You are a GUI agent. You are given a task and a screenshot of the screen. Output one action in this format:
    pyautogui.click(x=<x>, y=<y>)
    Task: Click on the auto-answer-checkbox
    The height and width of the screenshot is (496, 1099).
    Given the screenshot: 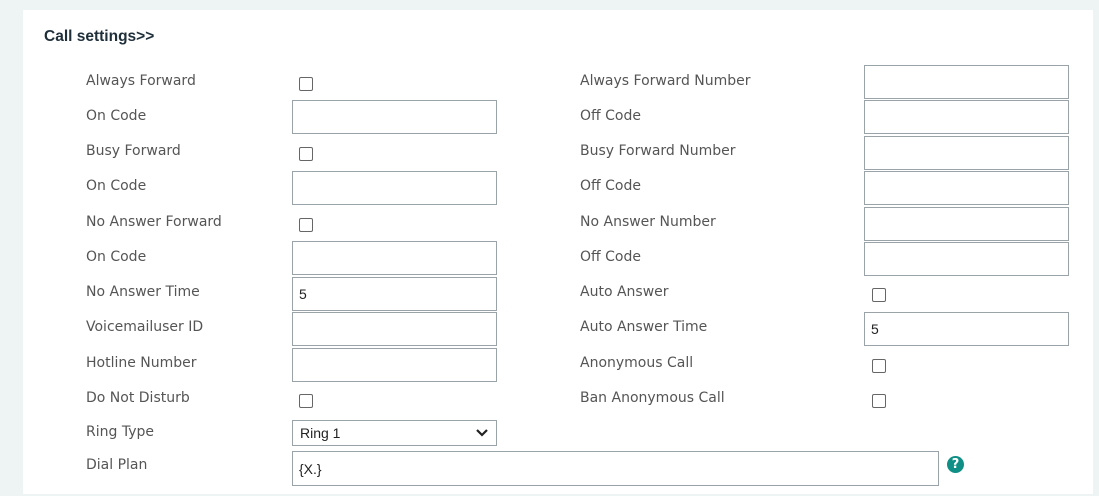 What is the action you would take?
    pyautogui.click(x=879, y=295)
    